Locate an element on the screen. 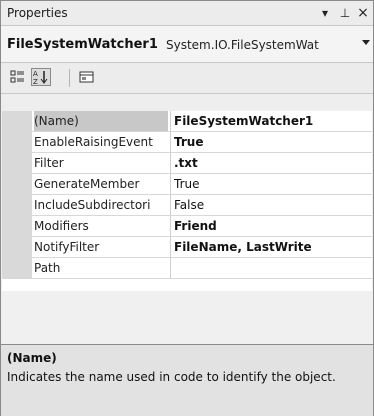 The height and width of the screenshot is (416, 374). property-row-notifyfilter: NotifyFilter FileName, LastWrite is located at coordinates (187, 247).